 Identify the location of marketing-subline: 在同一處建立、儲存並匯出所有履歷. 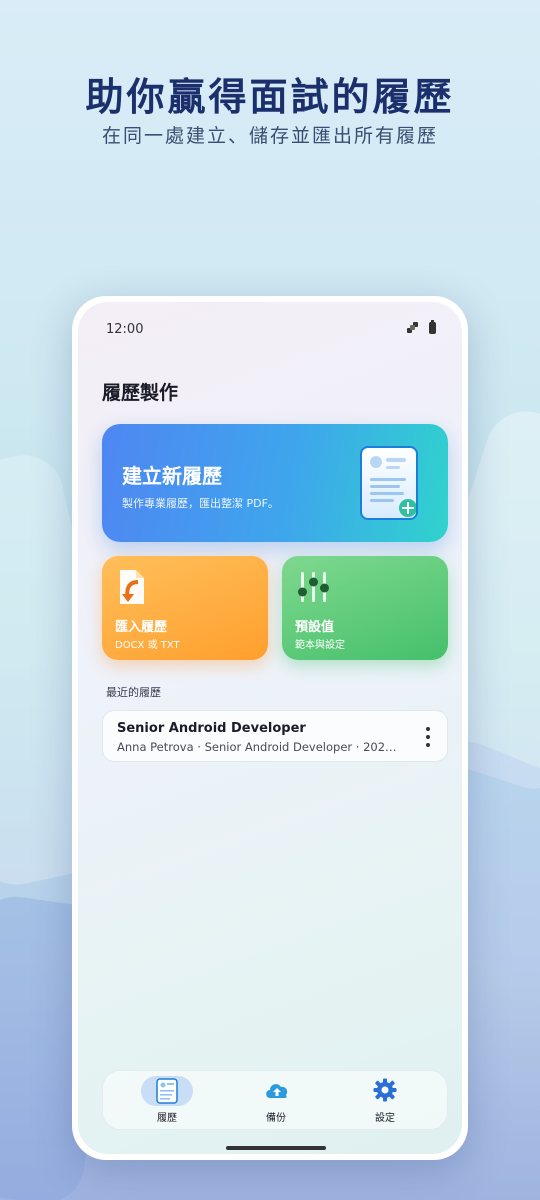
(269, 136).